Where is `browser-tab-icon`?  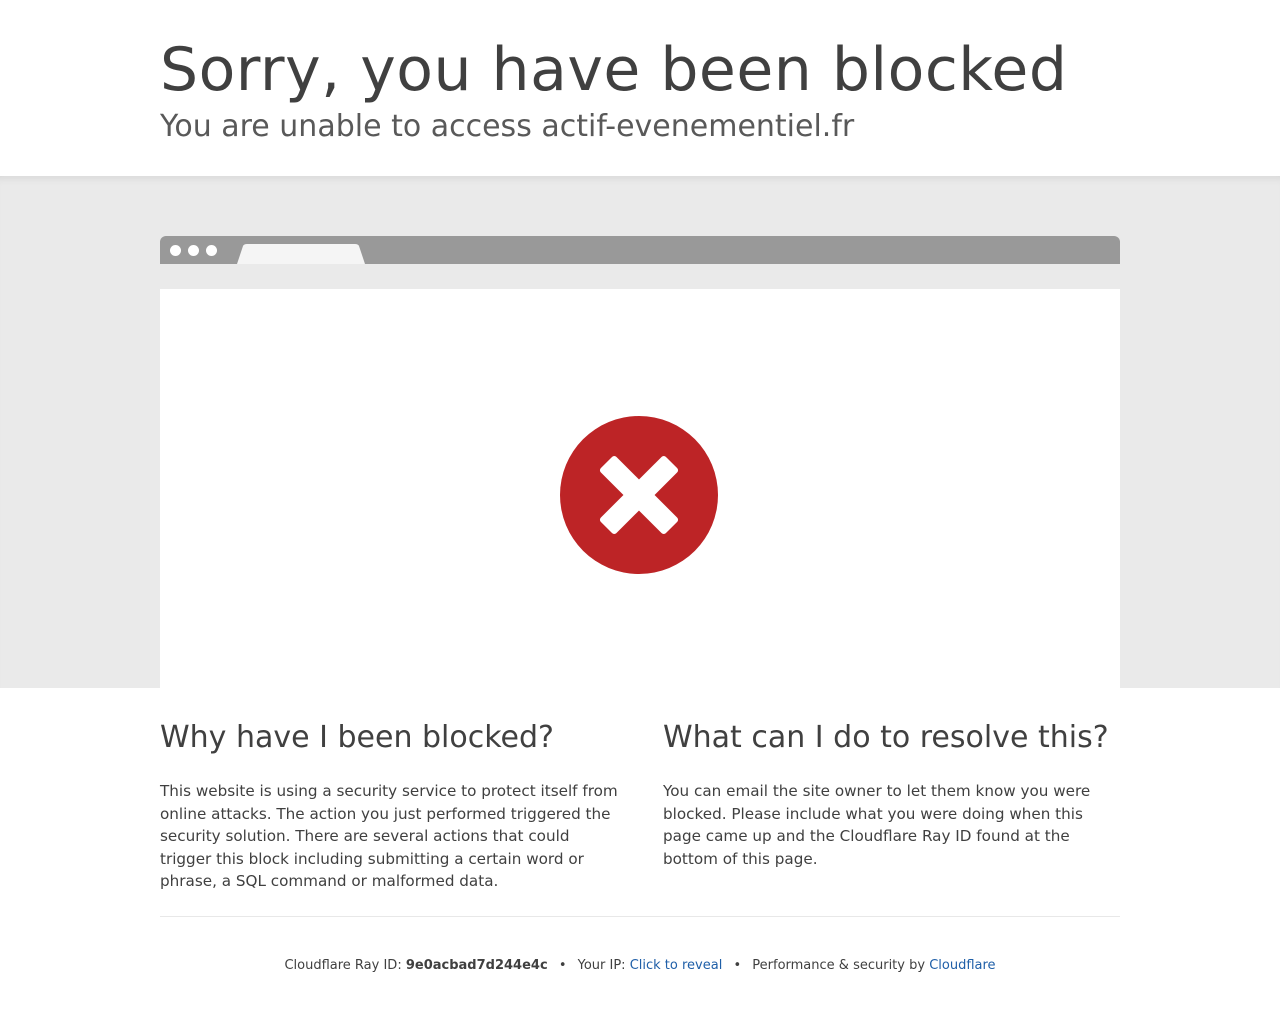
browser-tab-icon is located at coordinates (301, 254).